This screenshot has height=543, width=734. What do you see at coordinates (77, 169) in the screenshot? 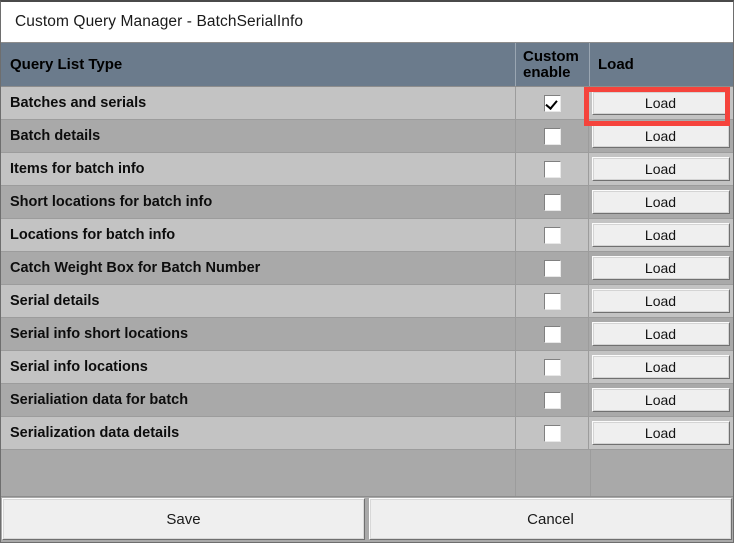
I see `query-list-type-cell: Items for batch info` at bounding box center [77, 169].